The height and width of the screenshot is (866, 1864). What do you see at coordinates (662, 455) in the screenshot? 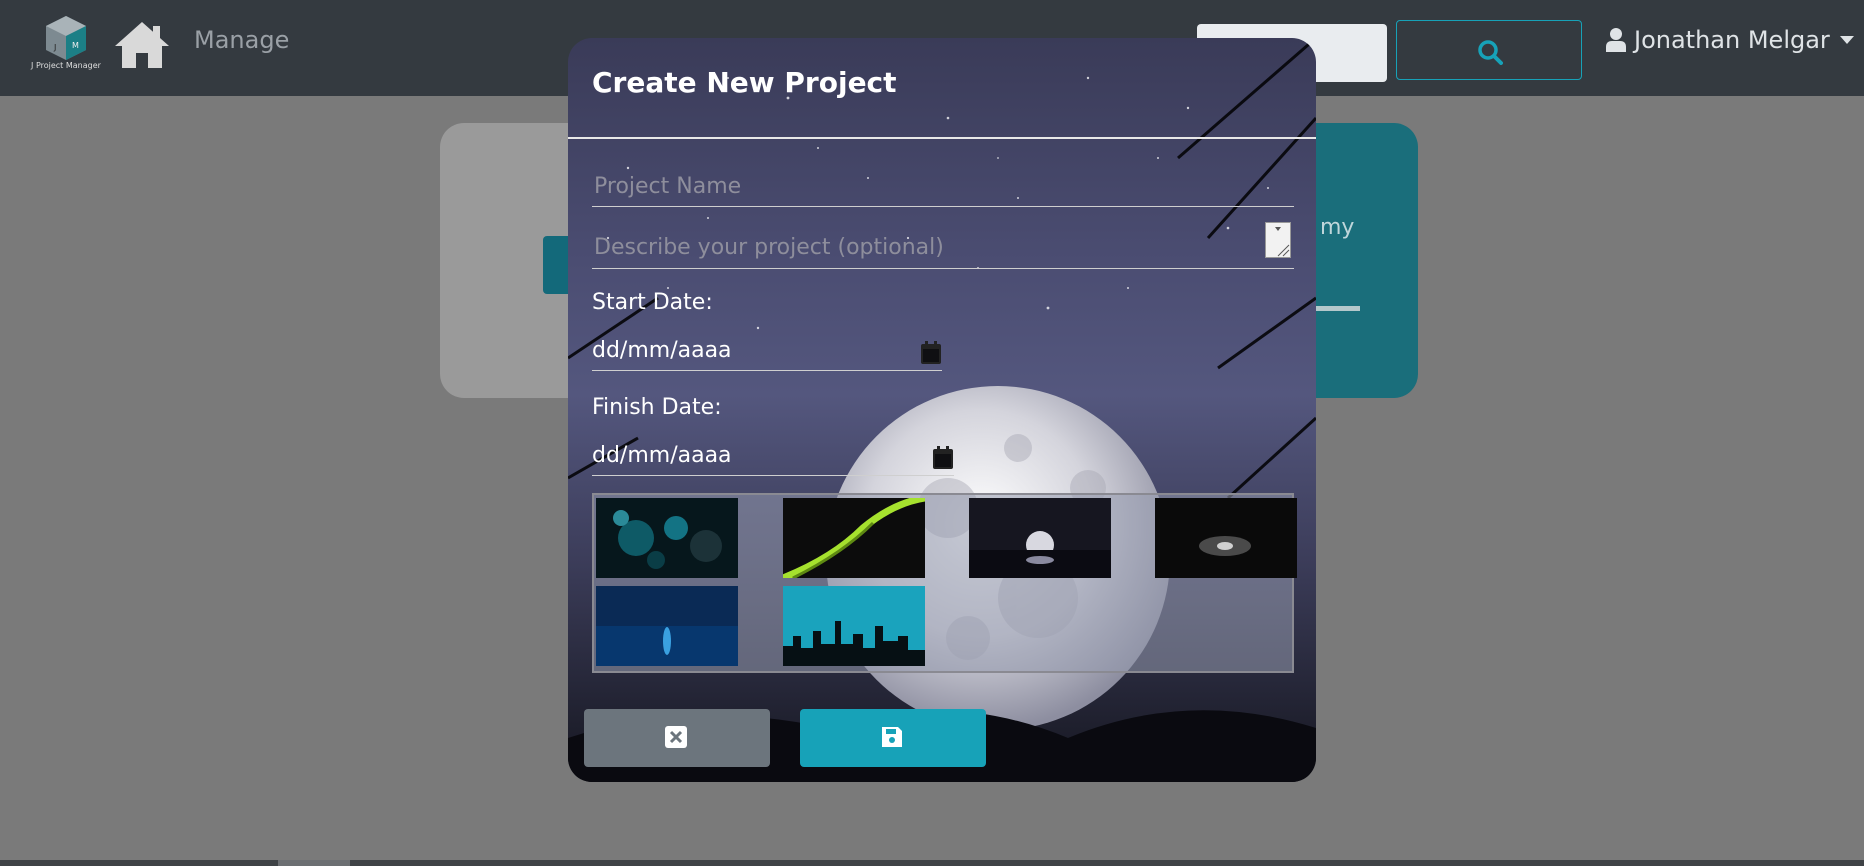
I see `finish-date-value: dd/mm/aaaa` at bounding box center [662, 455].